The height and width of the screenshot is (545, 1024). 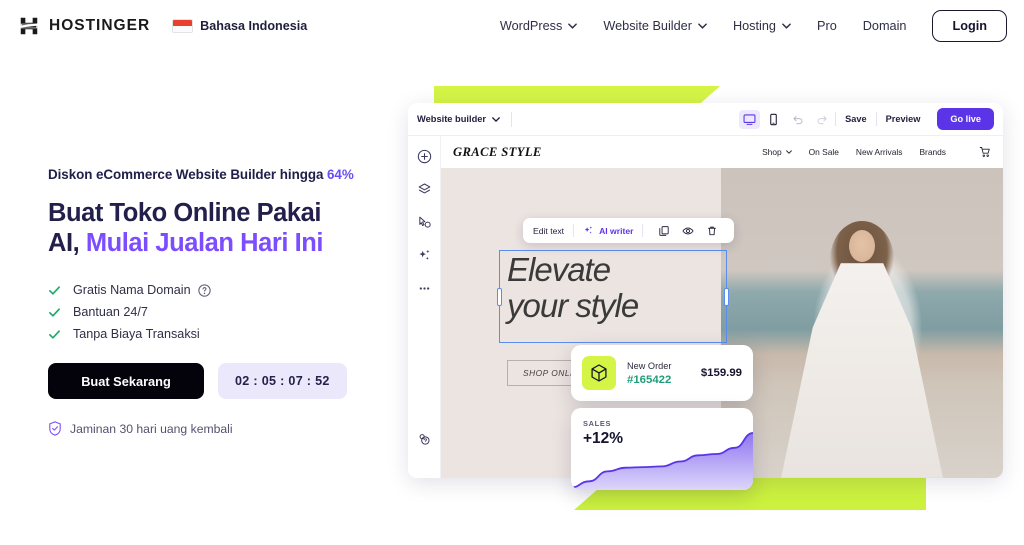 What do you see at coordinates (705, 119) in the screenshot?
I see `builder-toolbar: Website builder Save Preview Go live` at bounding box center [705, 119].